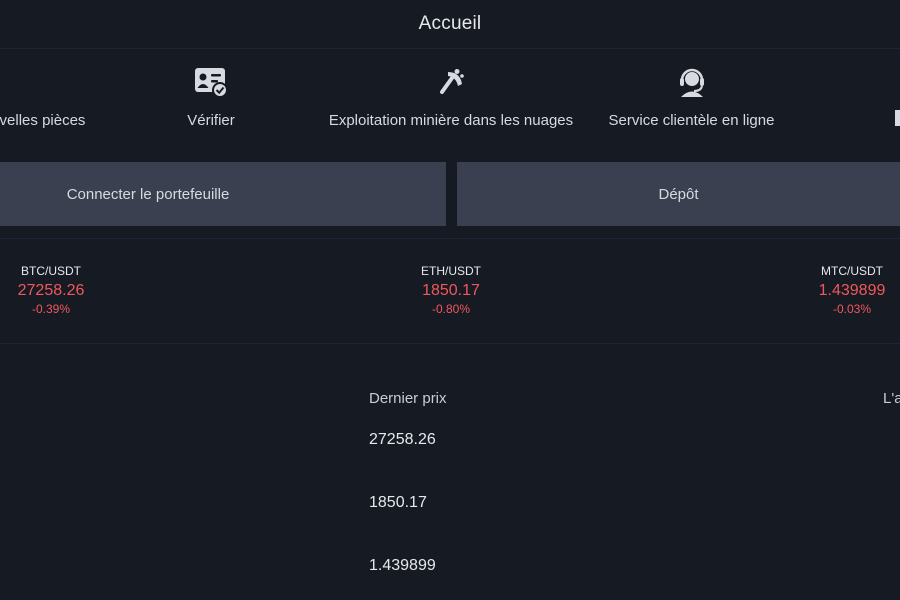 This screenshot has height=600, width=900. I want to click on quick-action-label: Vérifier, so click(211, 120).